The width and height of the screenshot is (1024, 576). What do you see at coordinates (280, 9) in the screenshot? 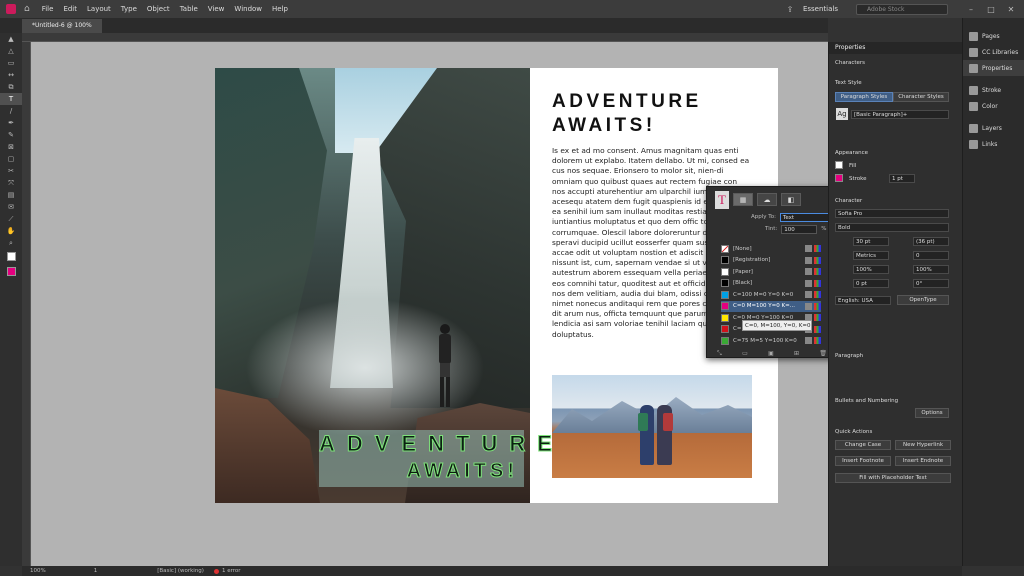
I see `menu-help: Help` at bounding box center [280, 9].